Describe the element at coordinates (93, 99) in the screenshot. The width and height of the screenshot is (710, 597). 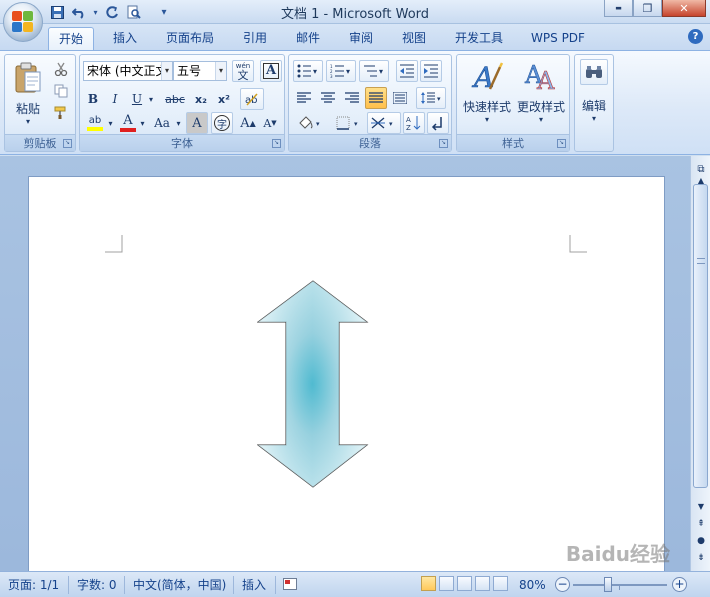
I see `bold-button: B` at that location.